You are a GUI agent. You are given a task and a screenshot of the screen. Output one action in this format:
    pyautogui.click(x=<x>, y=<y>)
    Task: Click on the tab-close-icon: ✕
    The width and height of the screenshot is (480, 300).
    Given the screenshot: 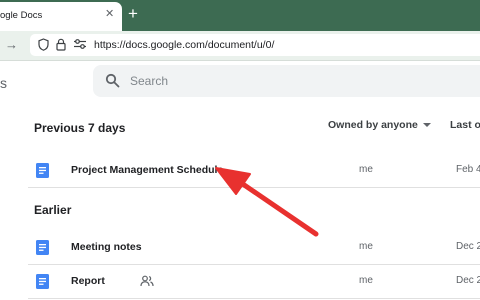 What is the action you would take?
    pyautogui.click(x=109, y=14)
    